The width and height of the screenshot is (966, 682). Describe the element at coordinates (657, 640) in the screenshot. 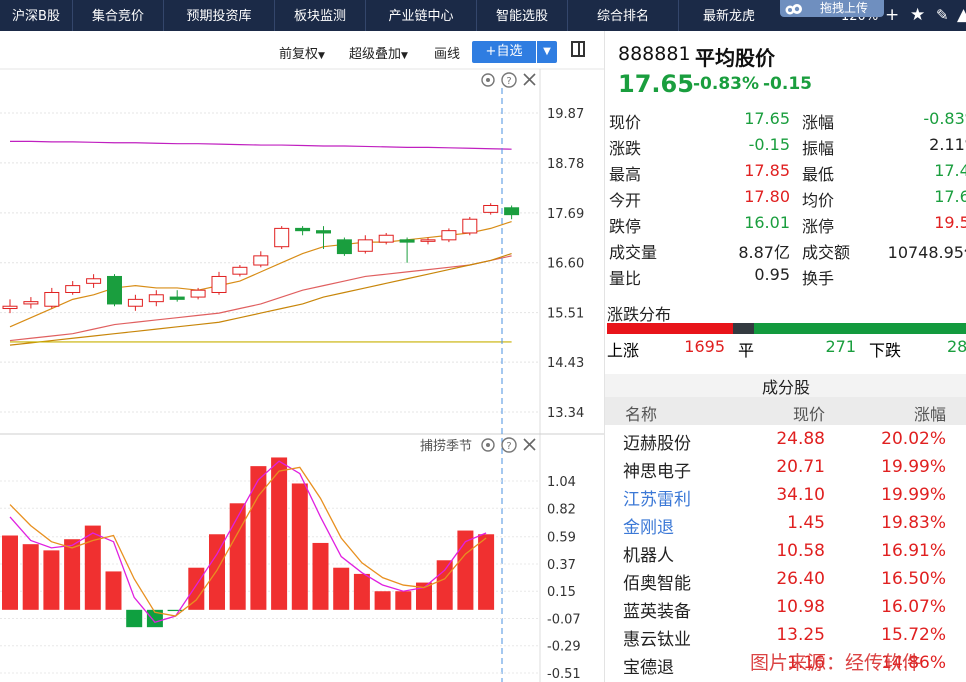

I see `constituent-name: 惠云钛业` at that location.